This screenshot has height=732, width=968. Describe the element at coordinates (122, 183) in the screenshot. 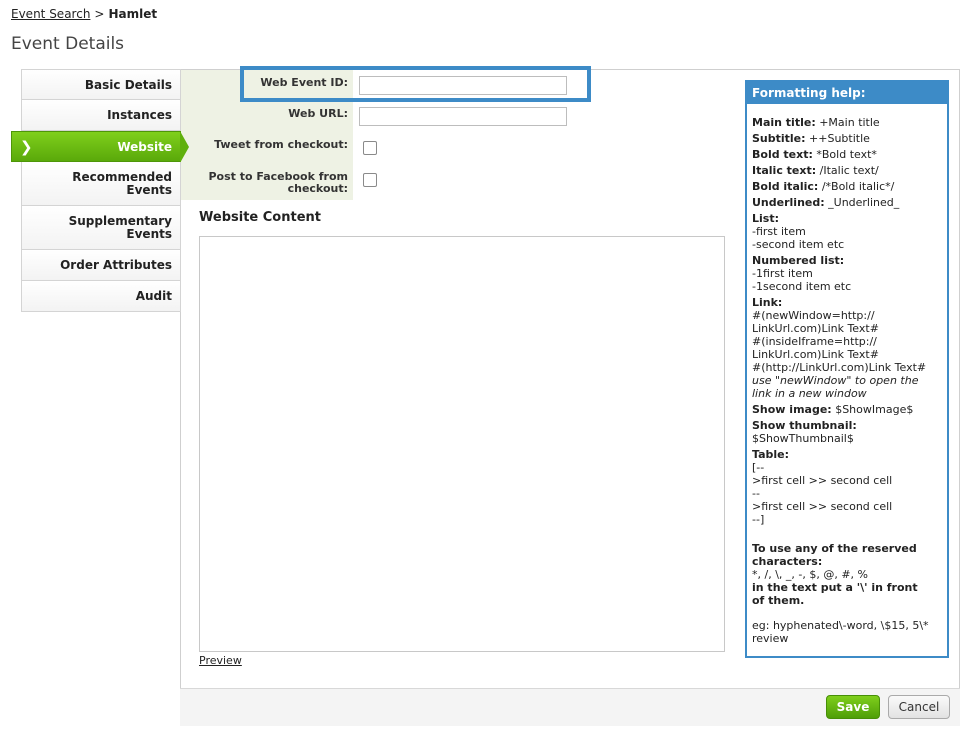

I see `sidebar-item-label: Recommended Events` at that location.